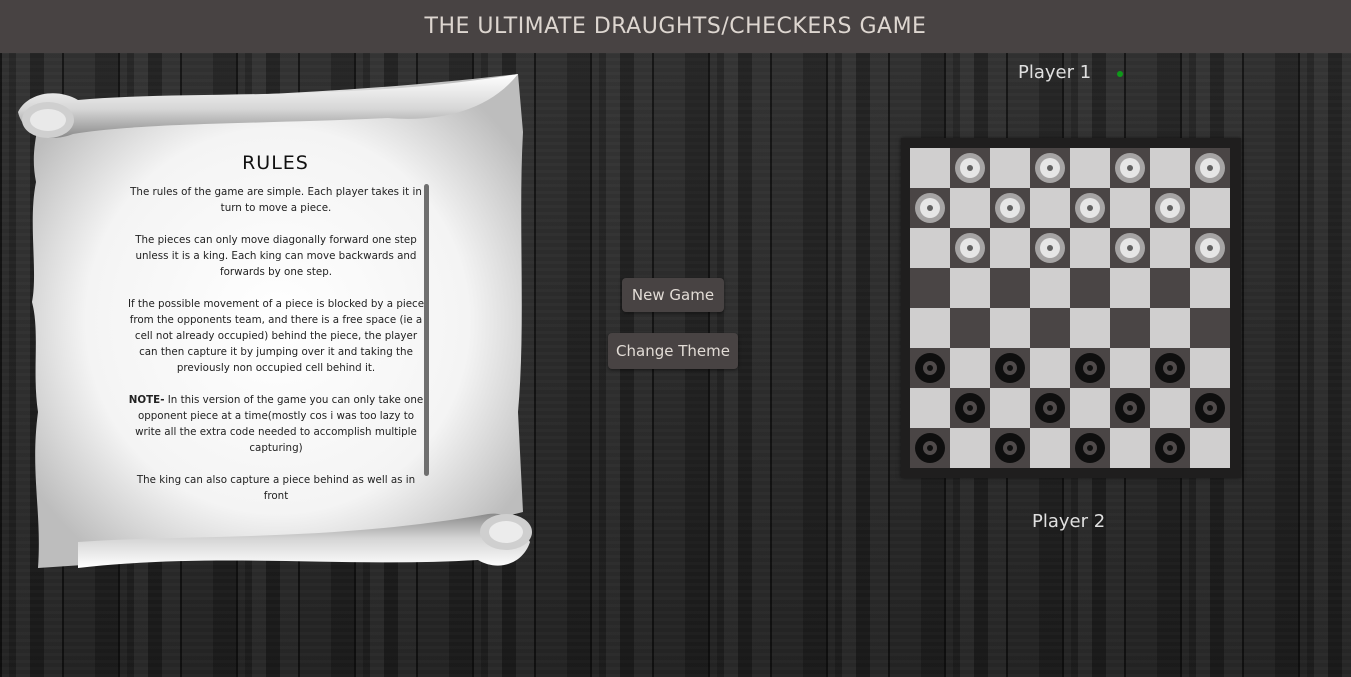  Describe the element at coordinates (146, 400) in the screenshot. I see `note-label: NOTE-` at that location.